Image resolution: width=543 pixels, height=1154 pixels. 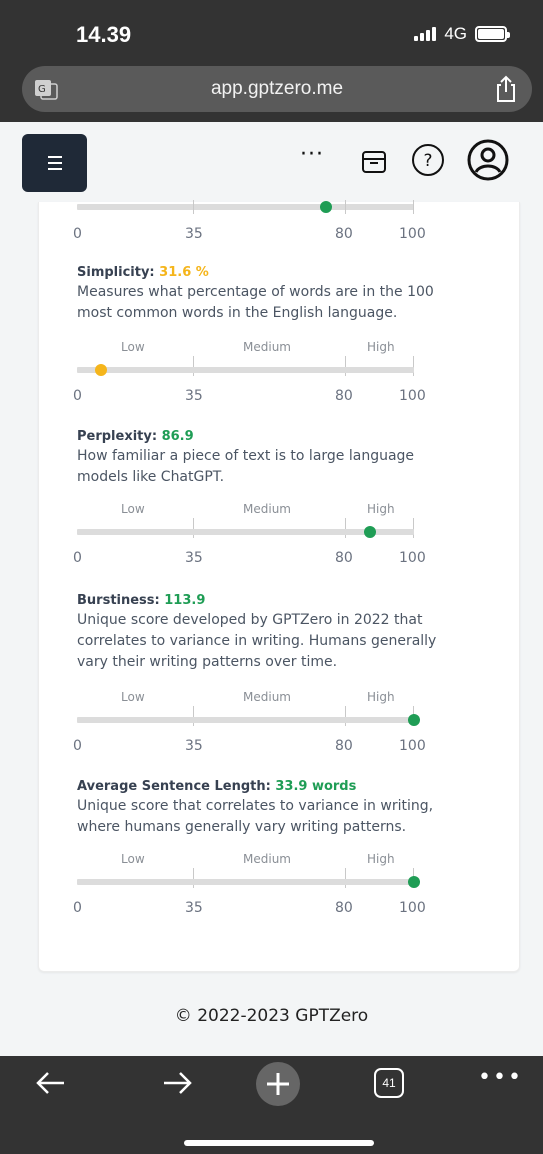 I want to click on status-bar: 14.39 4G, so click(x=271, y=31).